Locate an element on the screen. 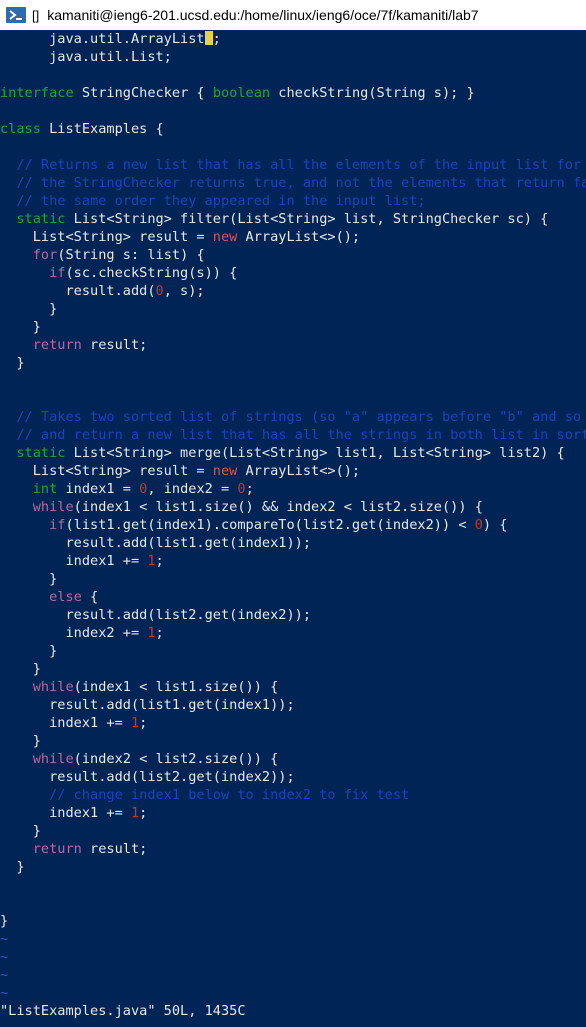 The height and width of the screenshot is (1027, 586). code-token: checkString(String s); } is located at coordinates (372, 93).